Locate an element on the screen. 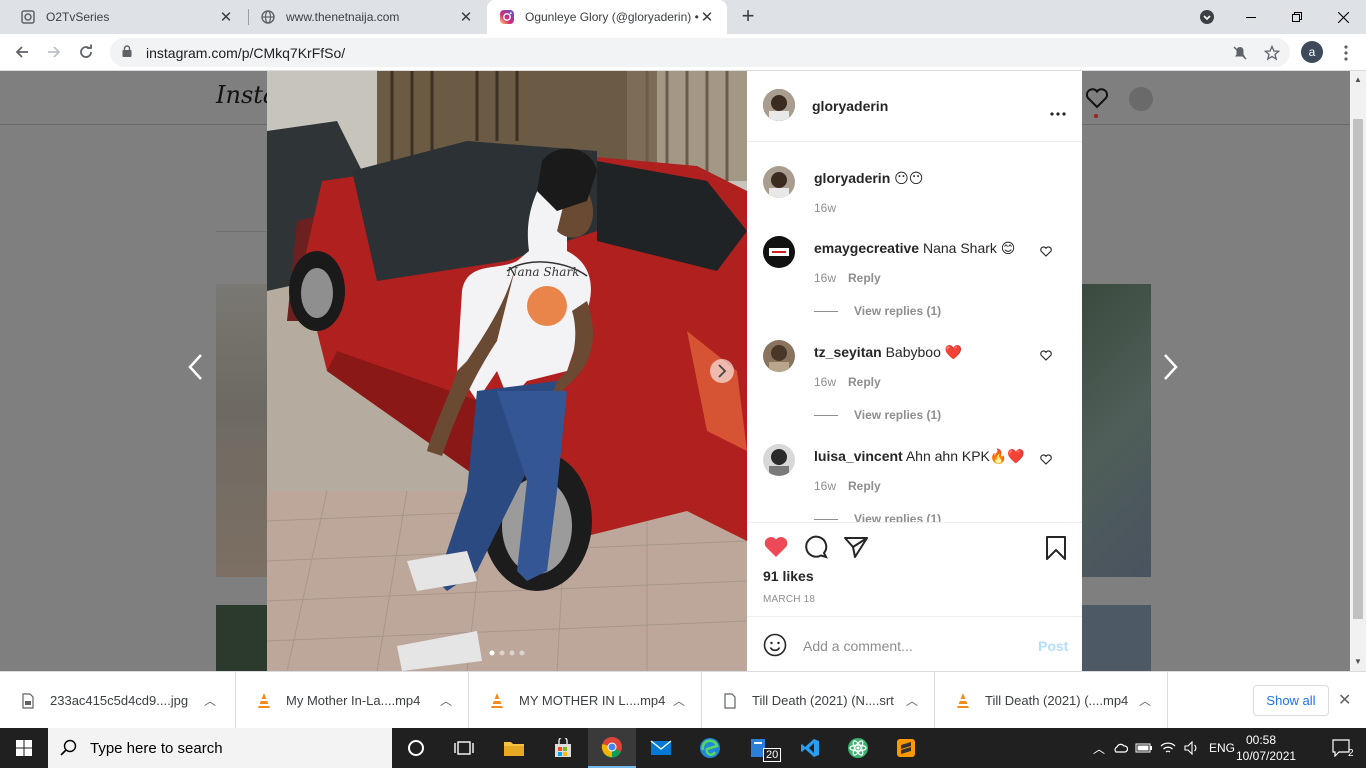  mail-icon is located at coordinates (661, 748).